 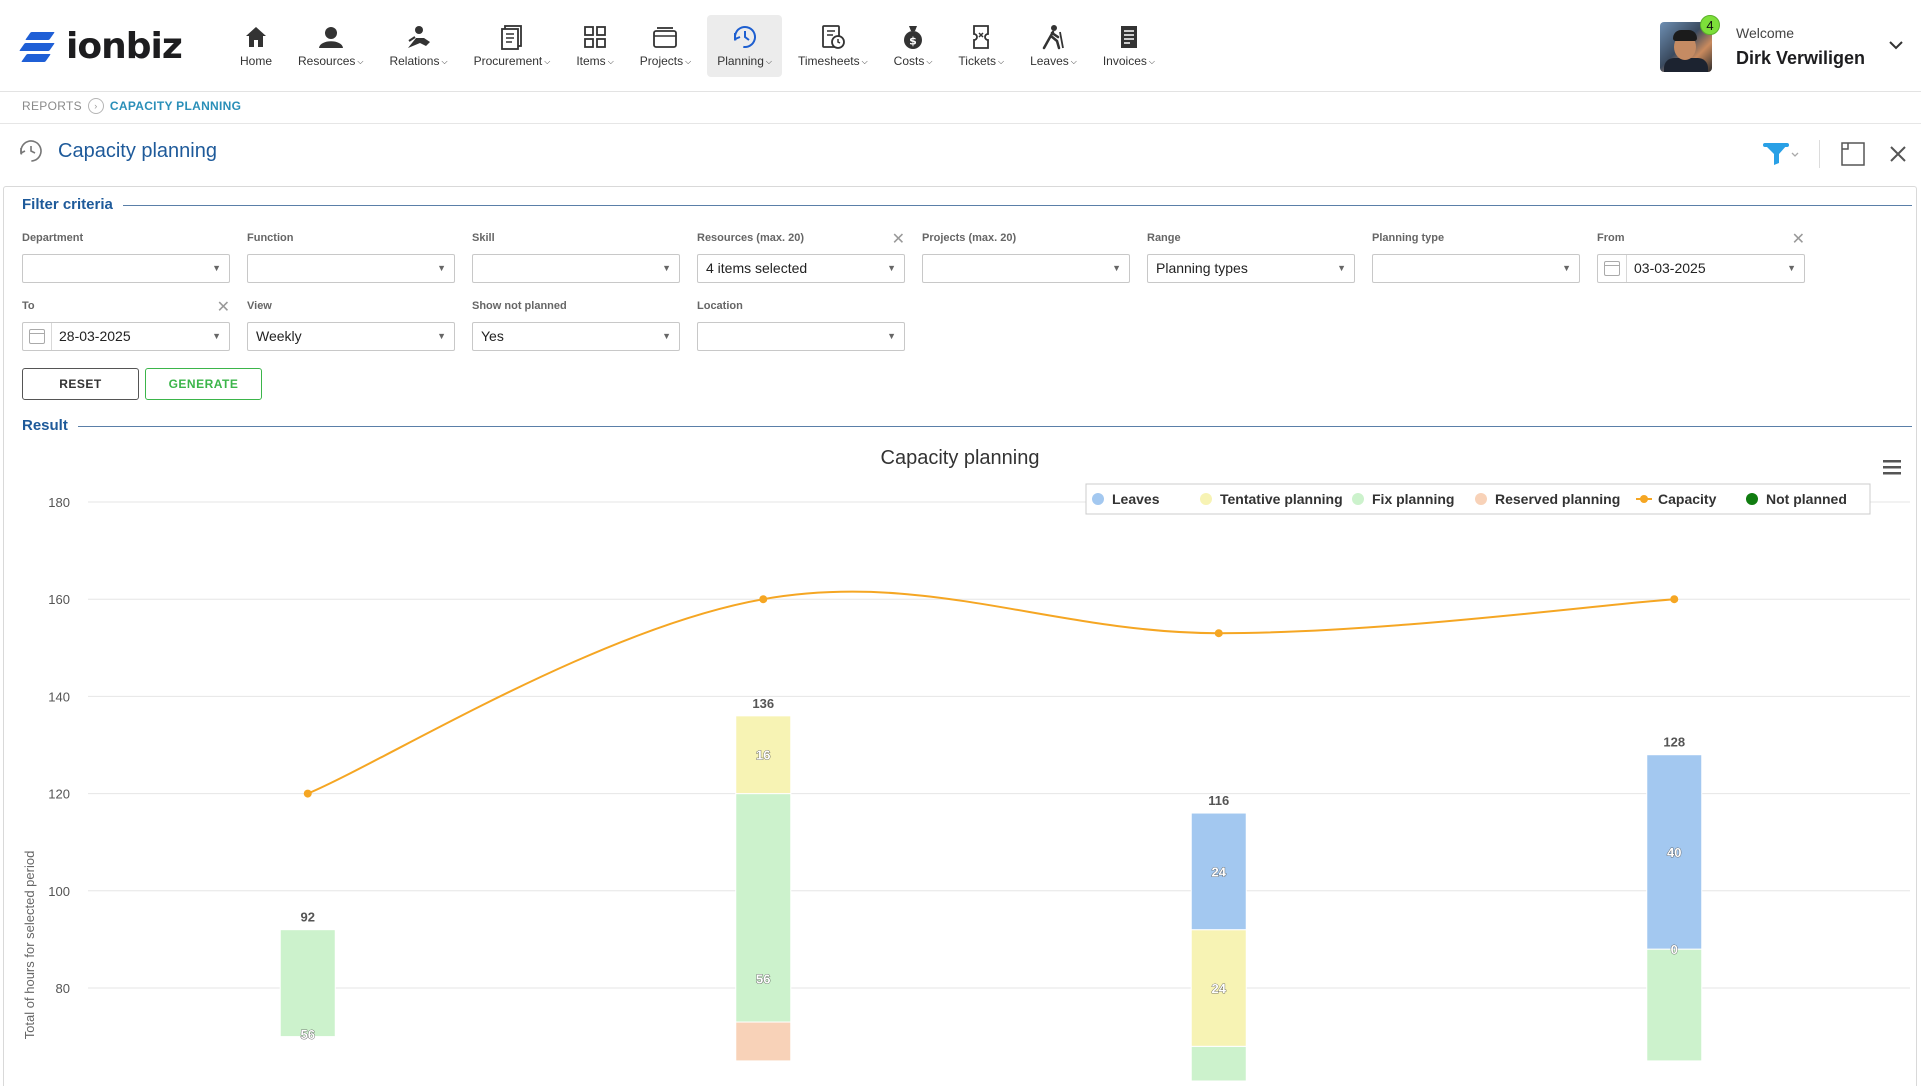 I want to click on function-field: Function ▼, so click(x=351, y=257).